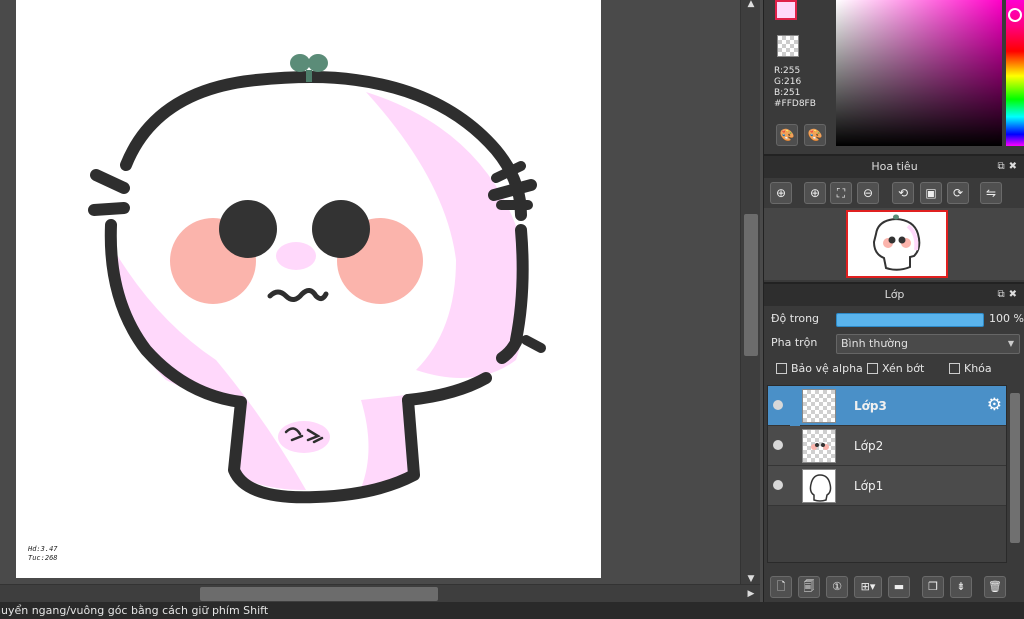 The width and height of the screenshot is (1024, 619). Describe the element at coordinates (899, 587) in the screenshot. I see `new-folder-icon: ▬` at that location.